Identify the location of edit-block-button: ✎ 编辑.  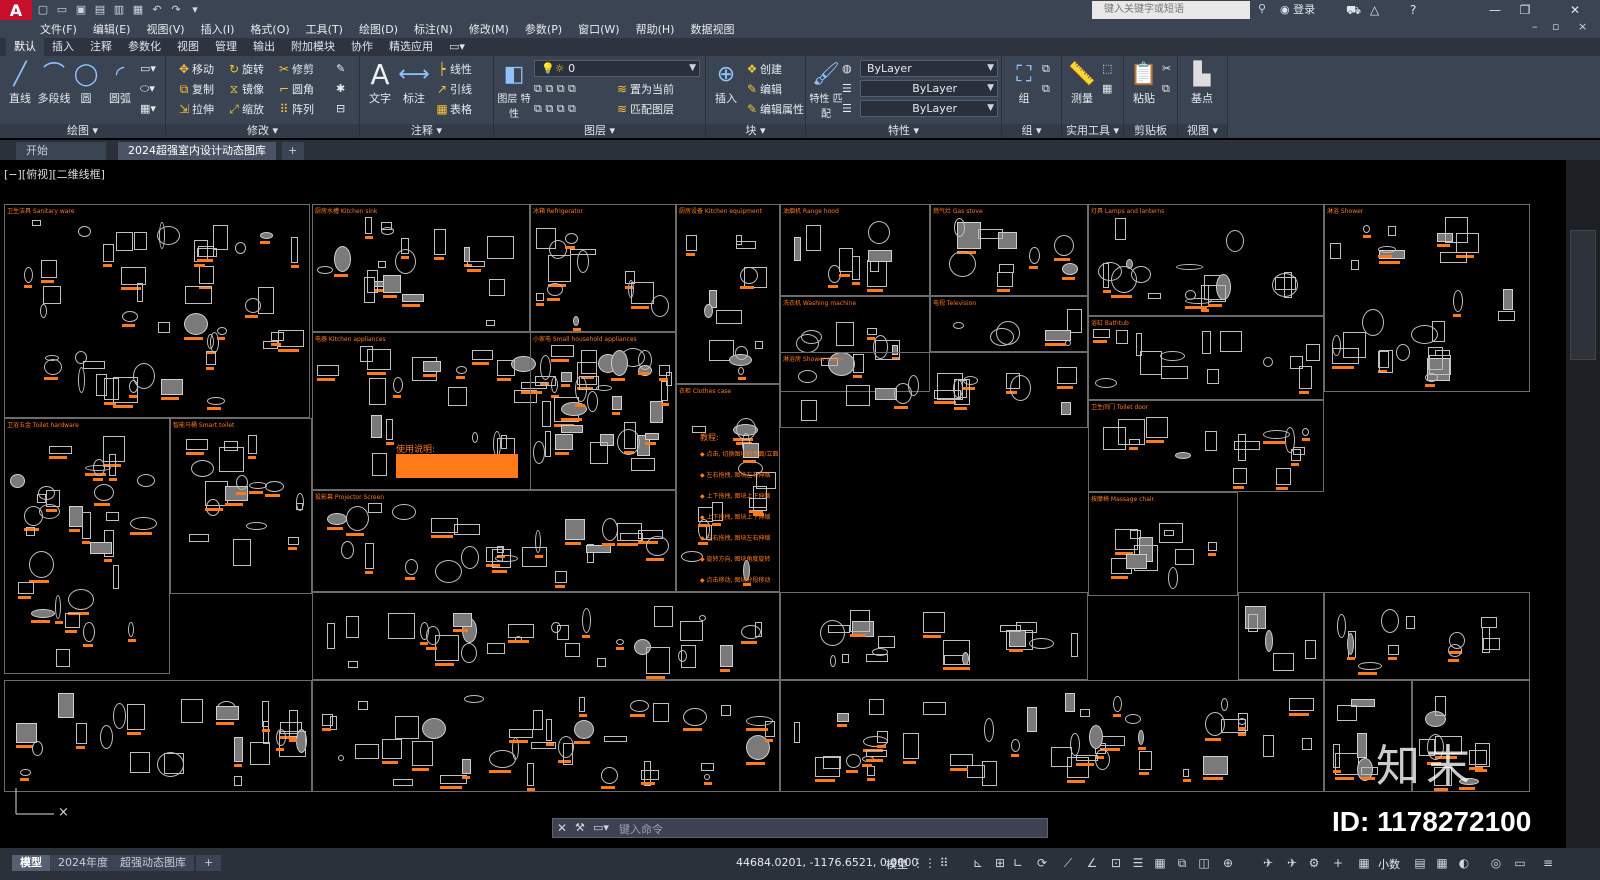
(763, 89).